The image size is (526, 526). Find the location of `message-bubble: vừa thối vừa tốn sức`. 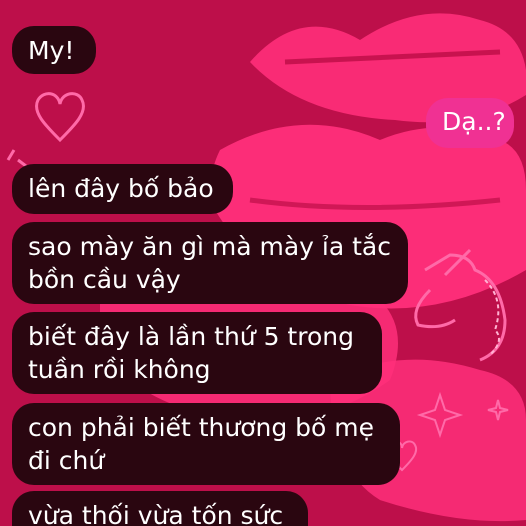

message-bubble: vừa thối vừa tốn sức is located at coordinates (160, 508).